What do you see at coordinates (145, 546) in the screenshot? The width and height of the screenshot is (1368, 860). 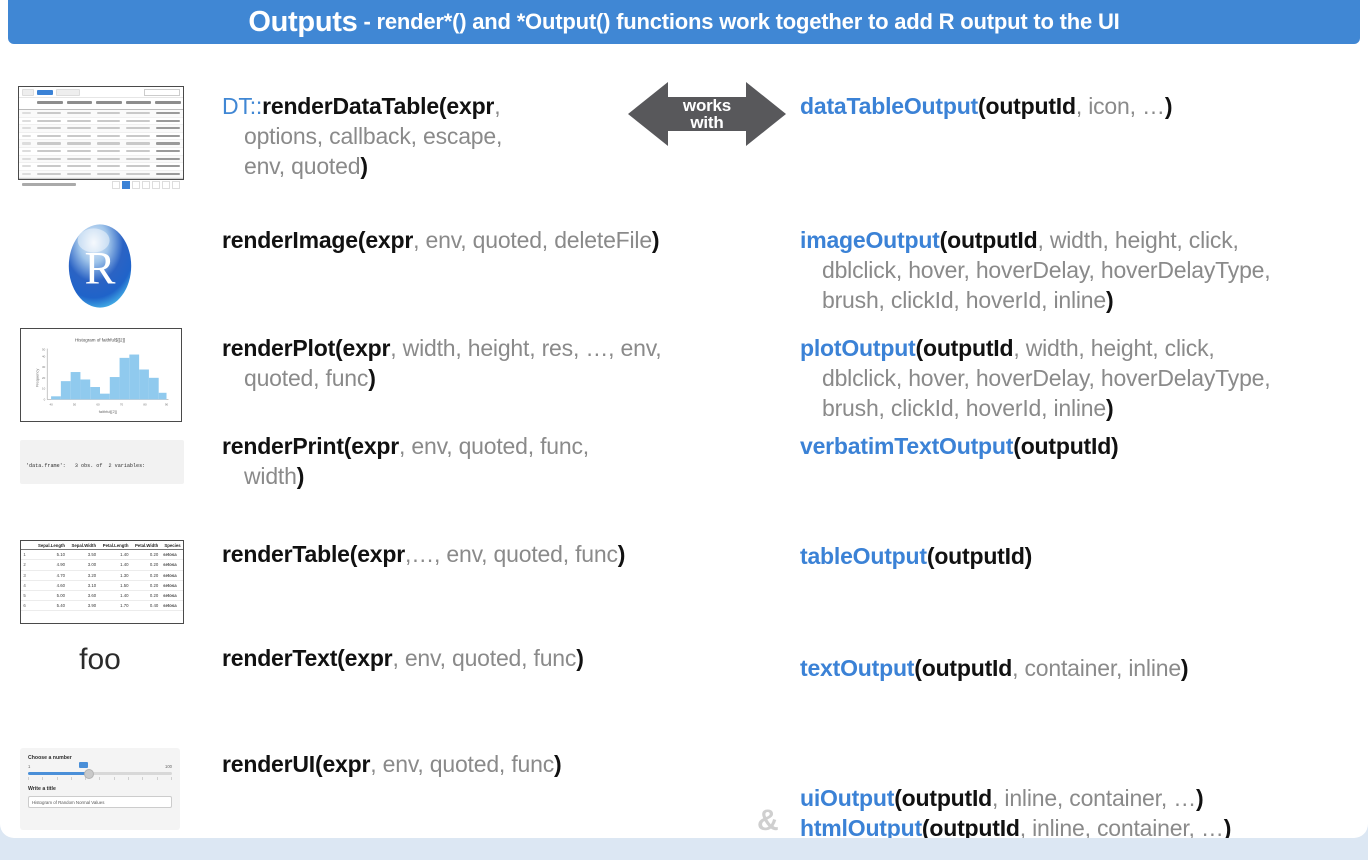 I see `col-header: Petal.Width` at bounding box center [145, 546].